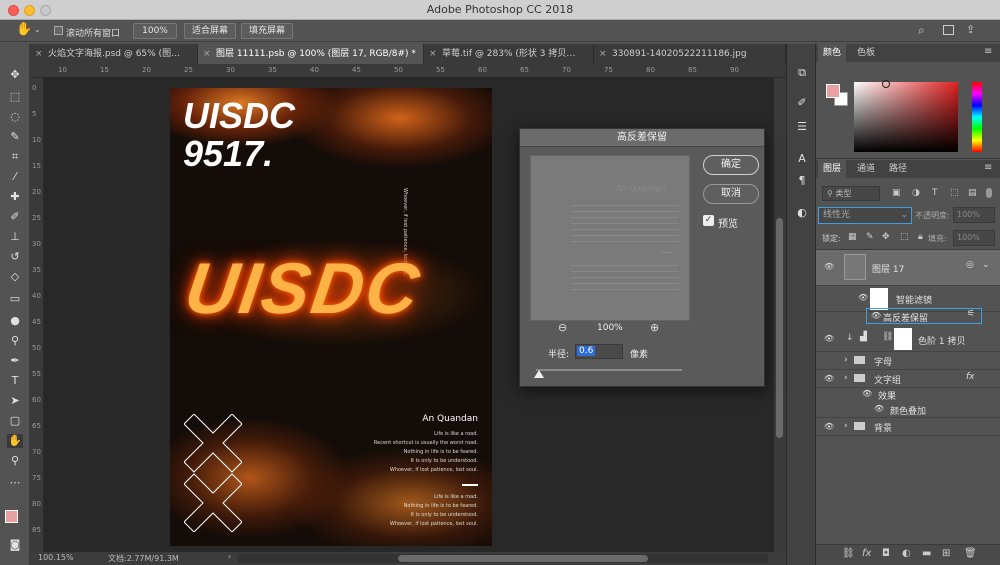 This screenshot has width=1000, height=565. What do you see at coordinates (15, 361) in the screenshot?
I see `pen-tool-icon: ✒` at bounding box center [15, 361].